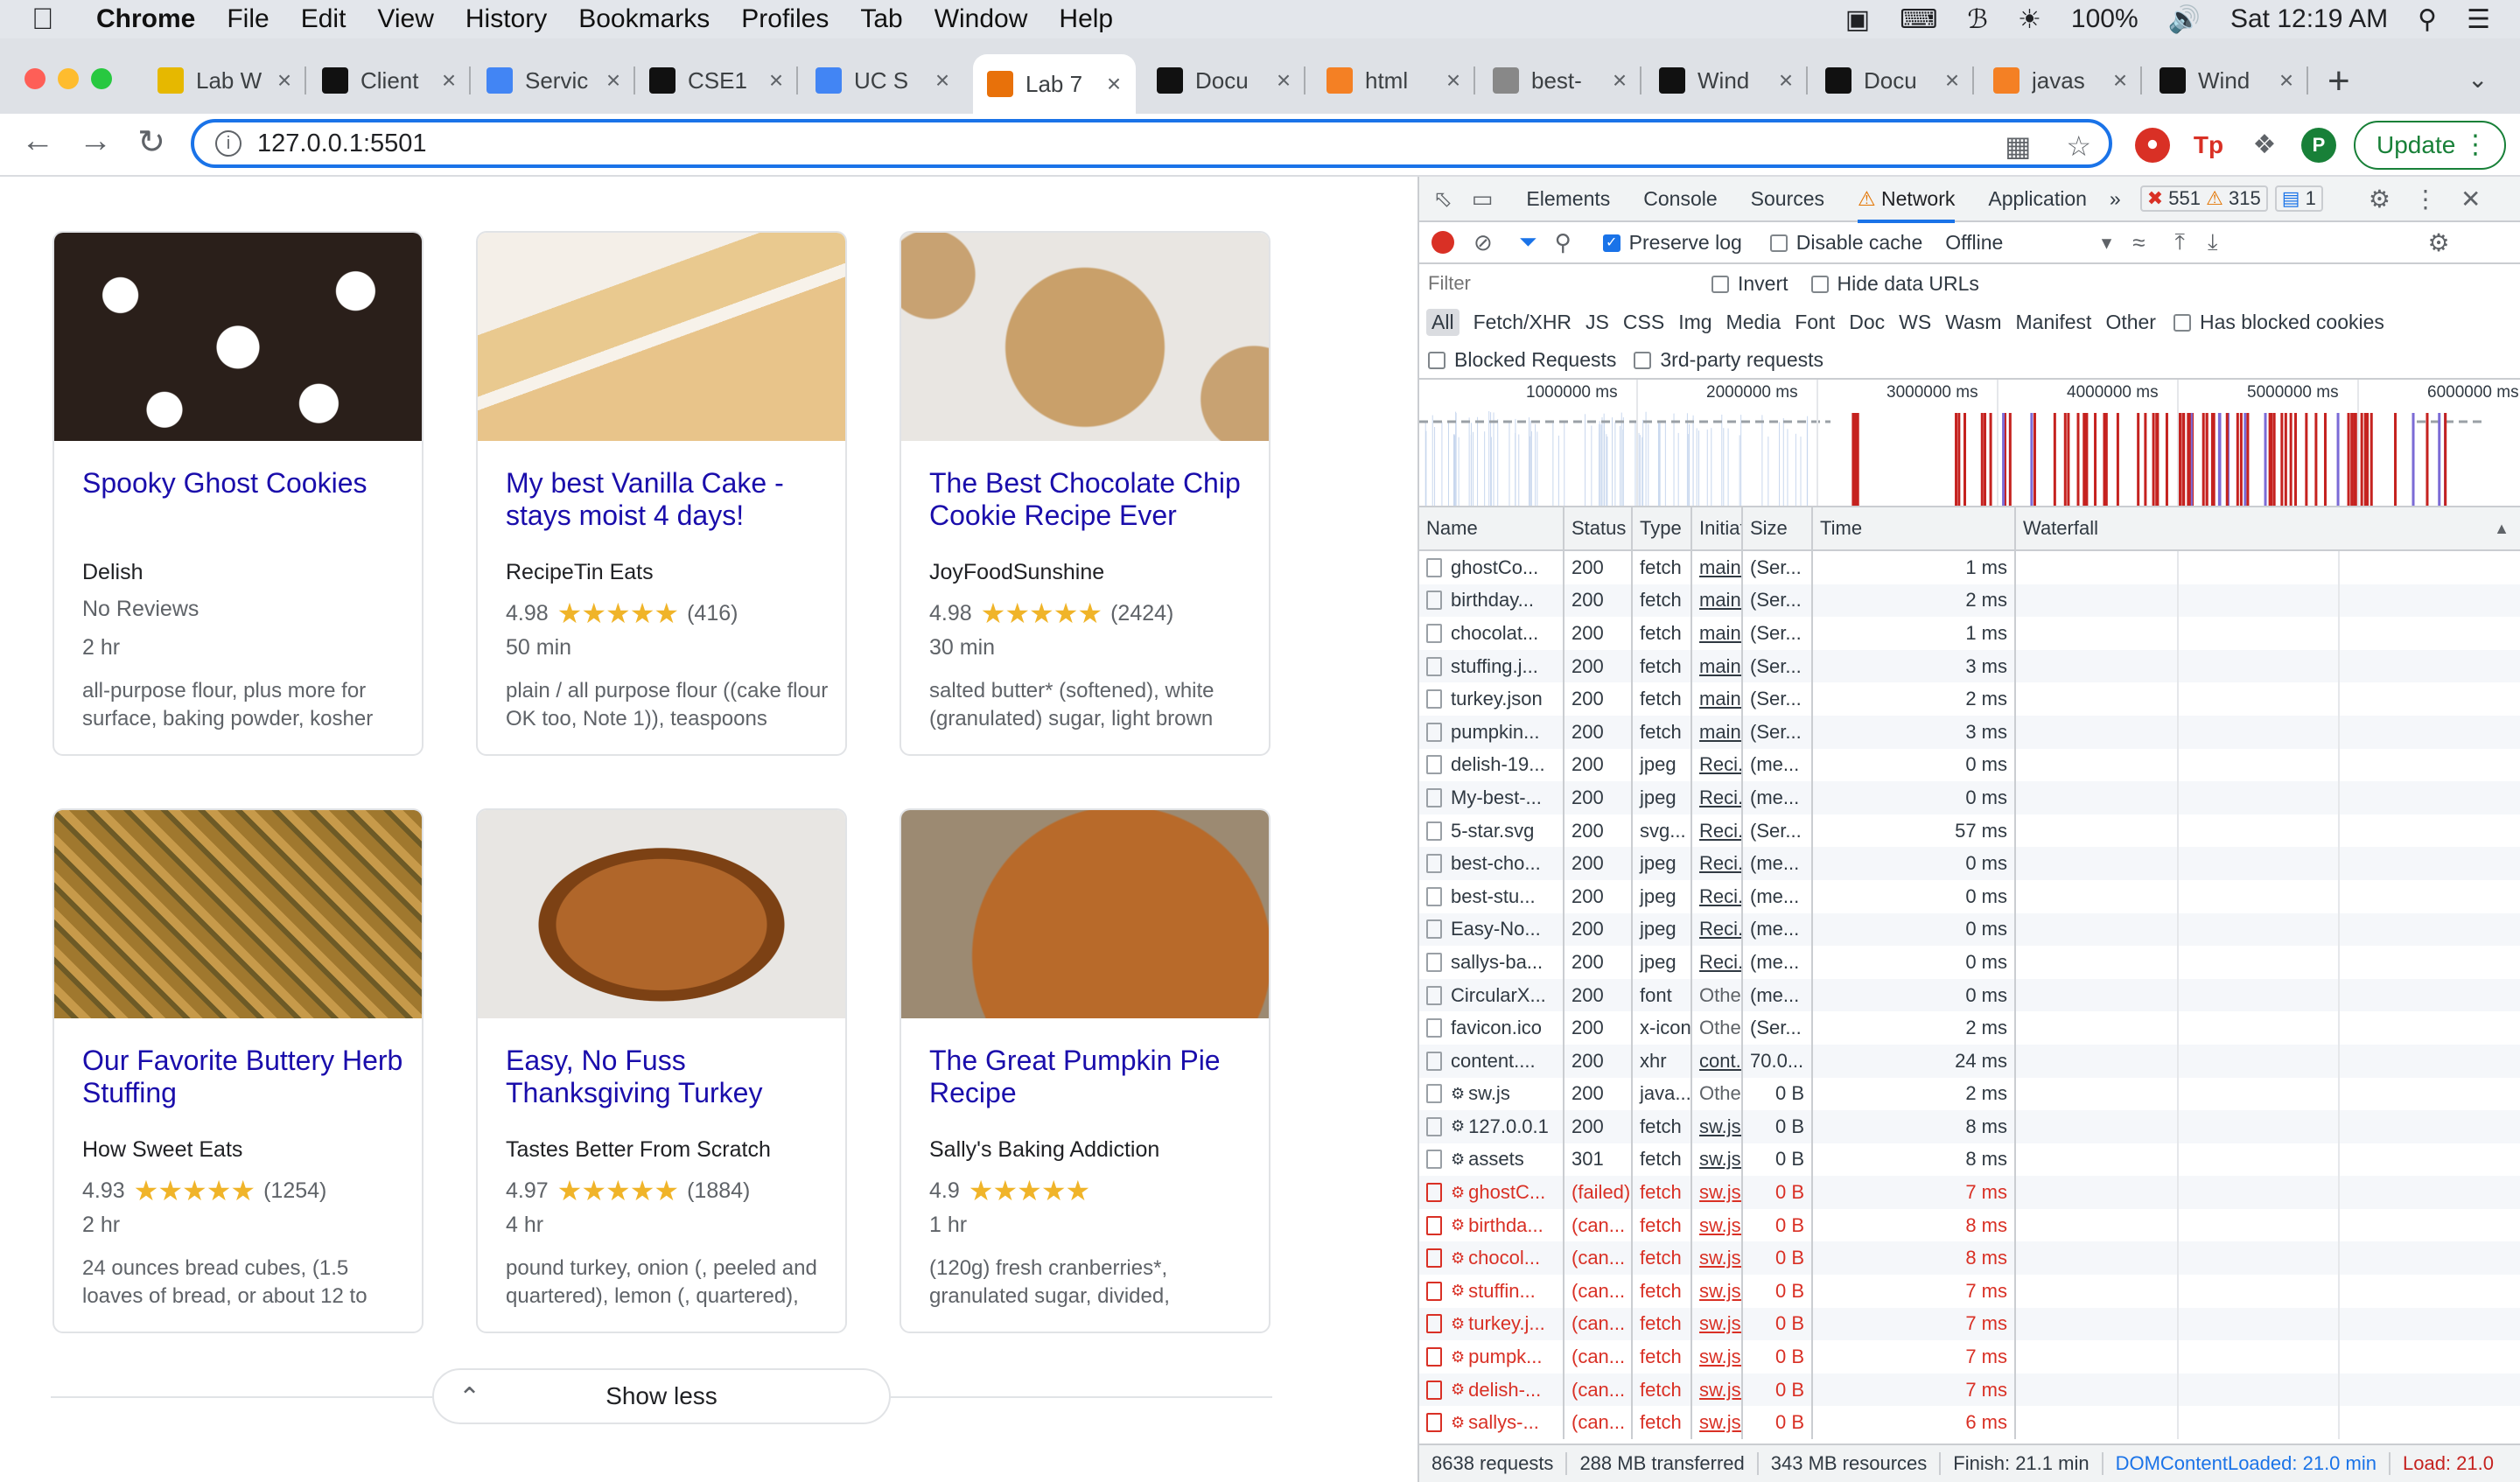  Describe the element at coordinates (244, 1077) in the screenshot. I see `recipe-title: Our Favorite Buttery Herb Stuffing` at that location.